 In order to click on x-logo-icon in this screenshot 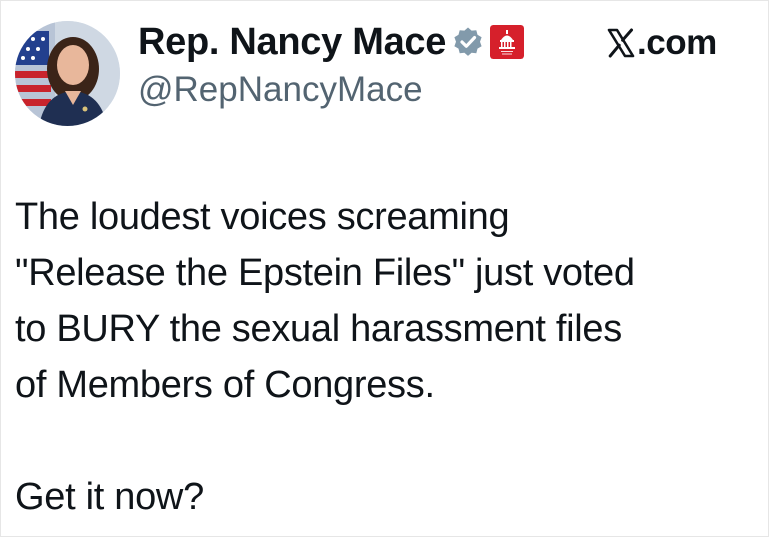, I will do `click(621, 43)`.